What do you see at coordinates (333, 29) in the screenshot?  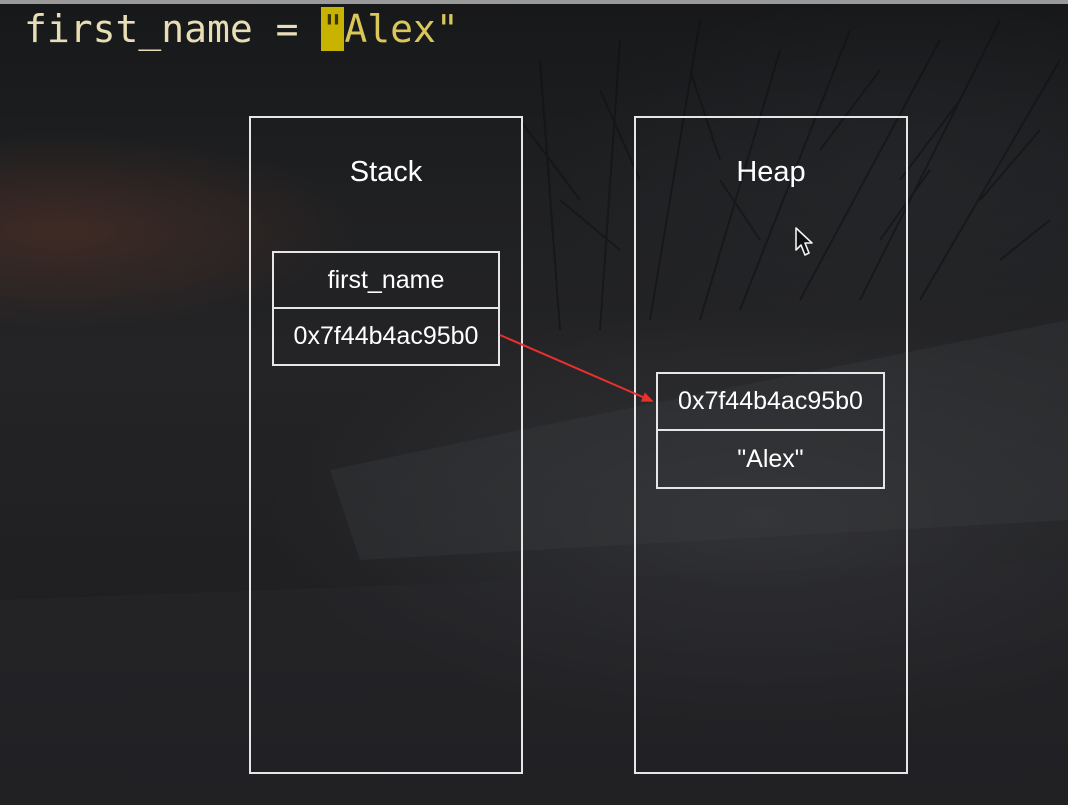 I see `text-cursor: "` at bounding box center [333, 29].